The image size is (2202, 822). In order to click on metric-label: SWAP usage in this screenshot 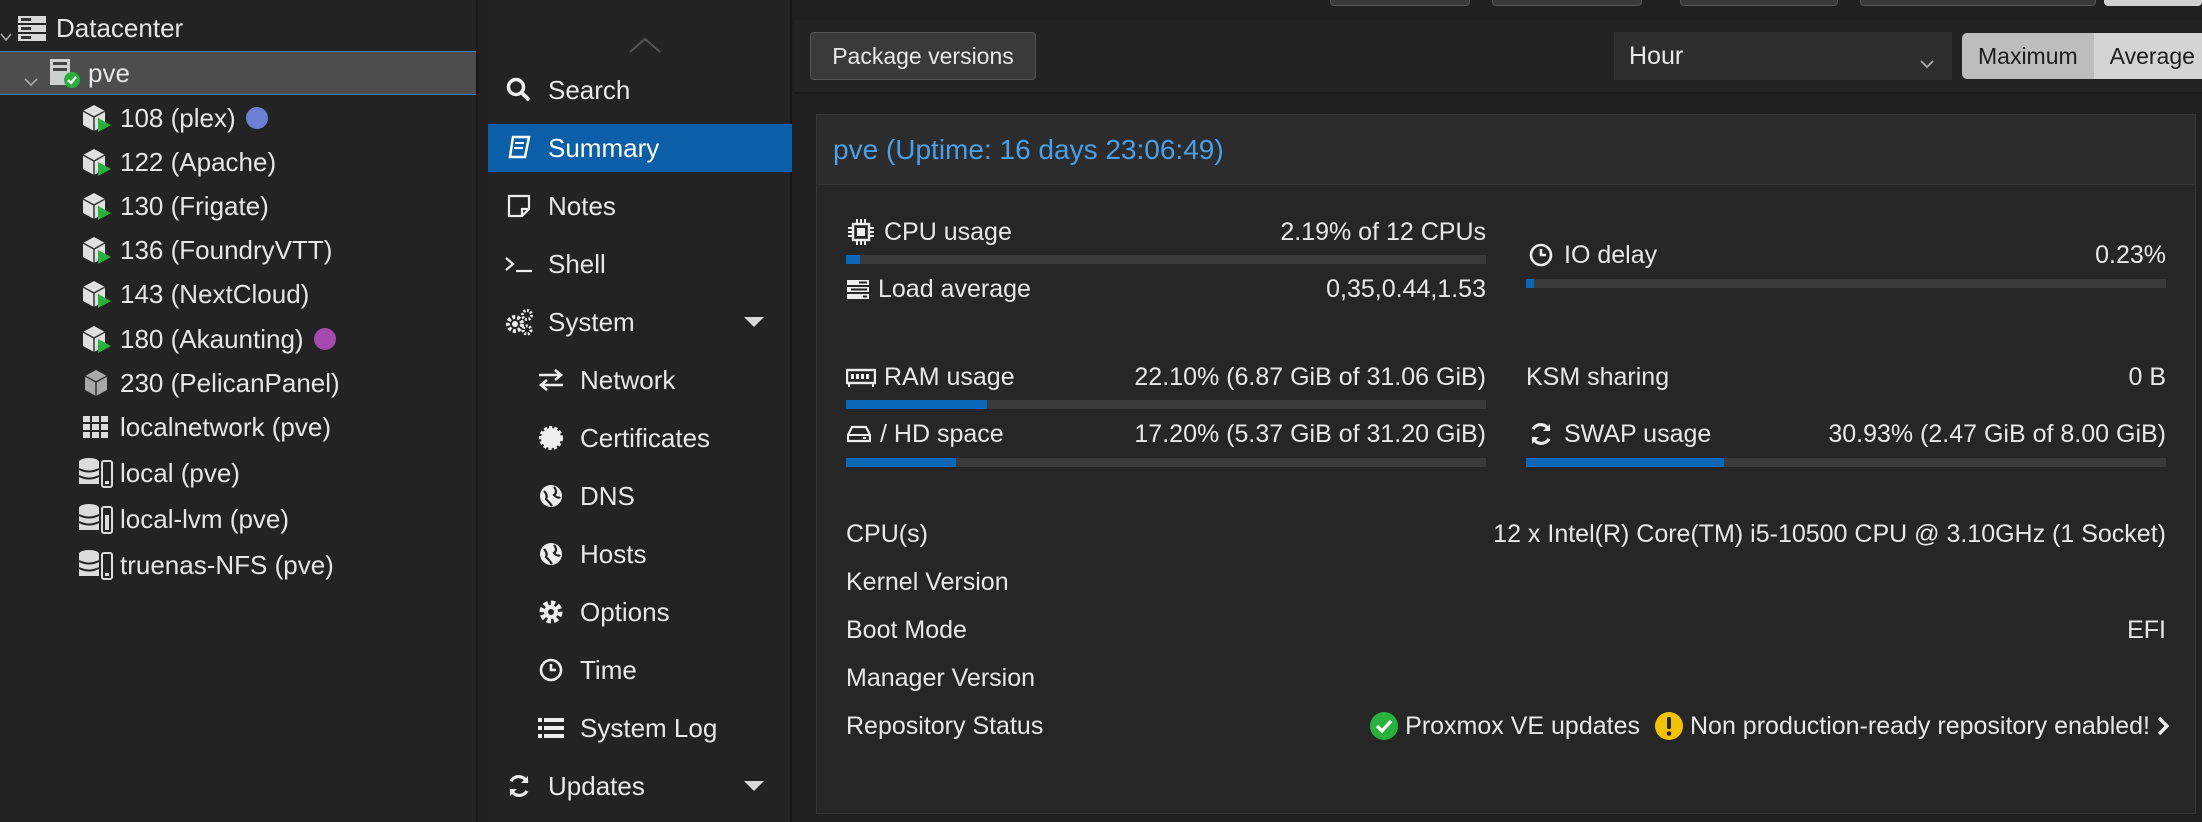, I will do `click(1638, 433)`.